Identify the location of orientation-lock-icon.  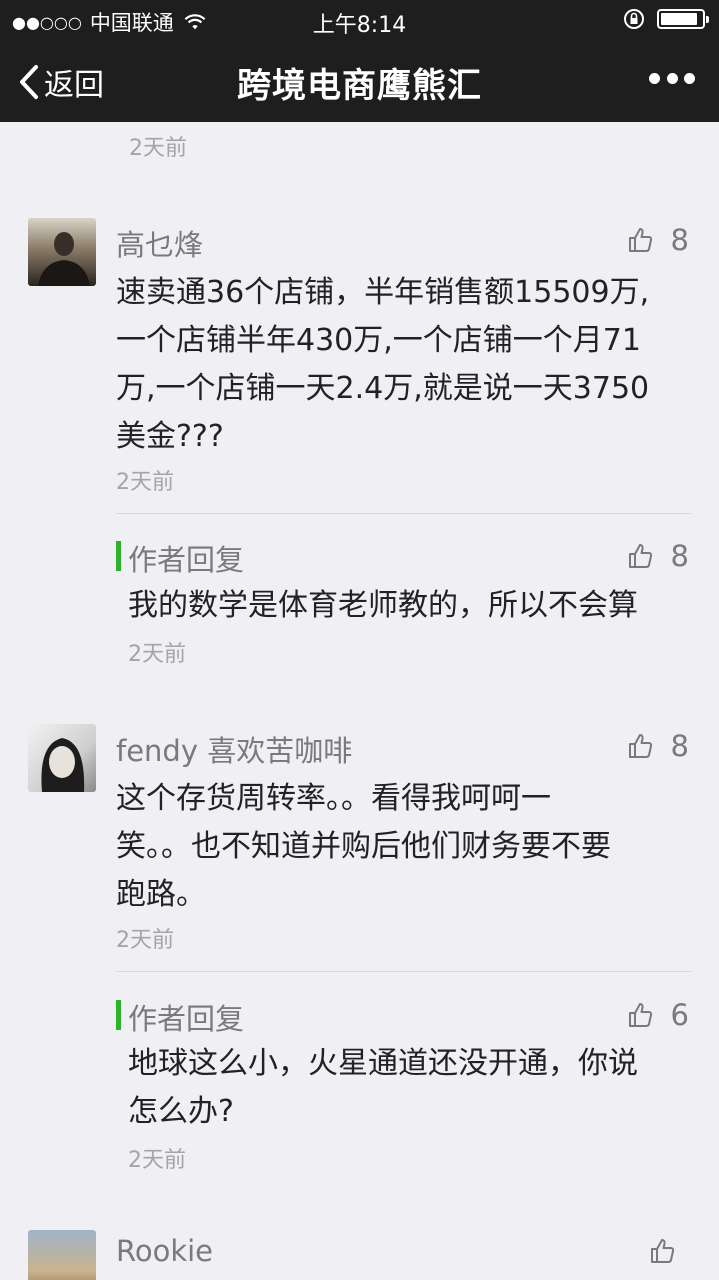
(634, 19).